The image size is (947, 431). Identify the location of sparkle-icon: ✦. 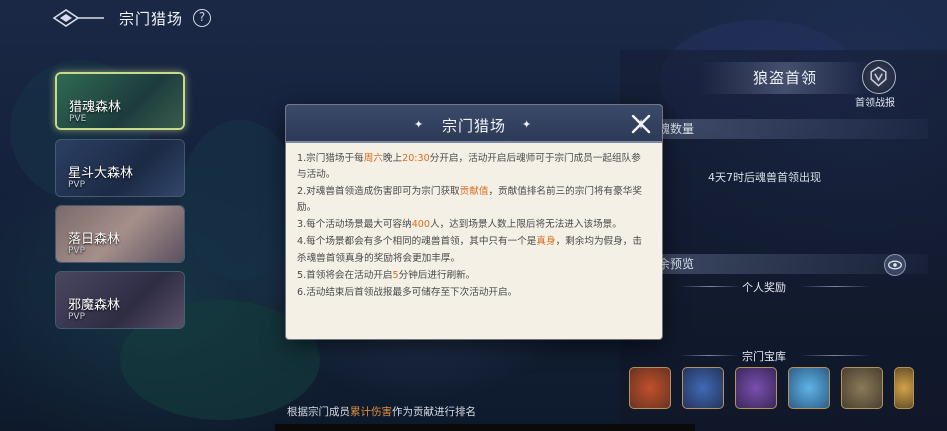
(527, 124).